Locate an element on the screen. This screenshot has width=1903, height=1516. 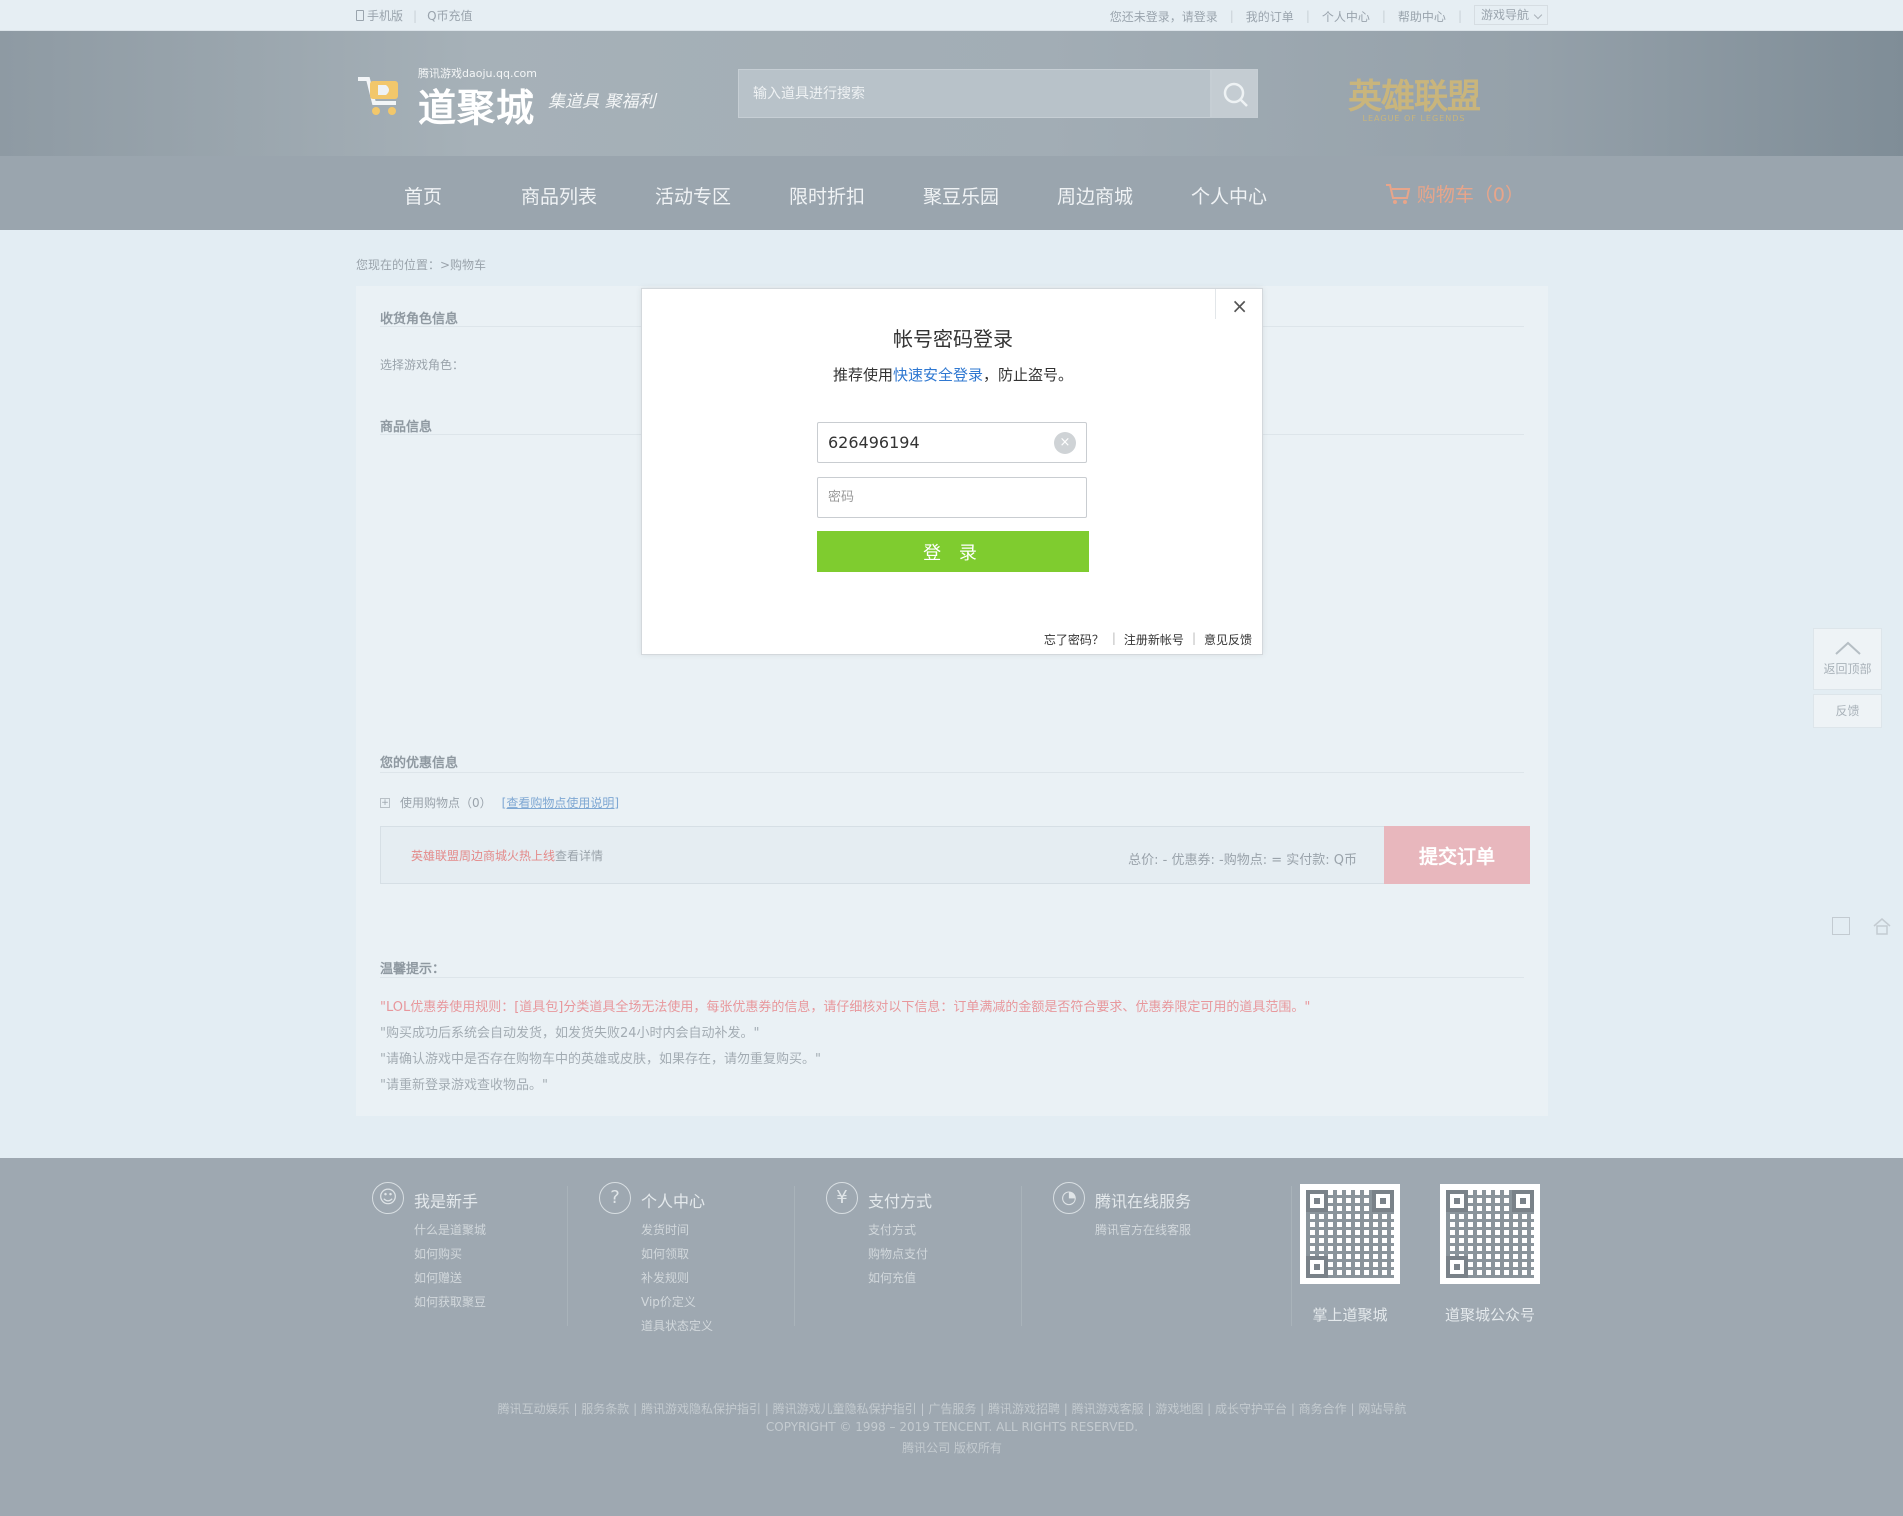
yen-icon: ¥ is located at coordinates (842, 1198).